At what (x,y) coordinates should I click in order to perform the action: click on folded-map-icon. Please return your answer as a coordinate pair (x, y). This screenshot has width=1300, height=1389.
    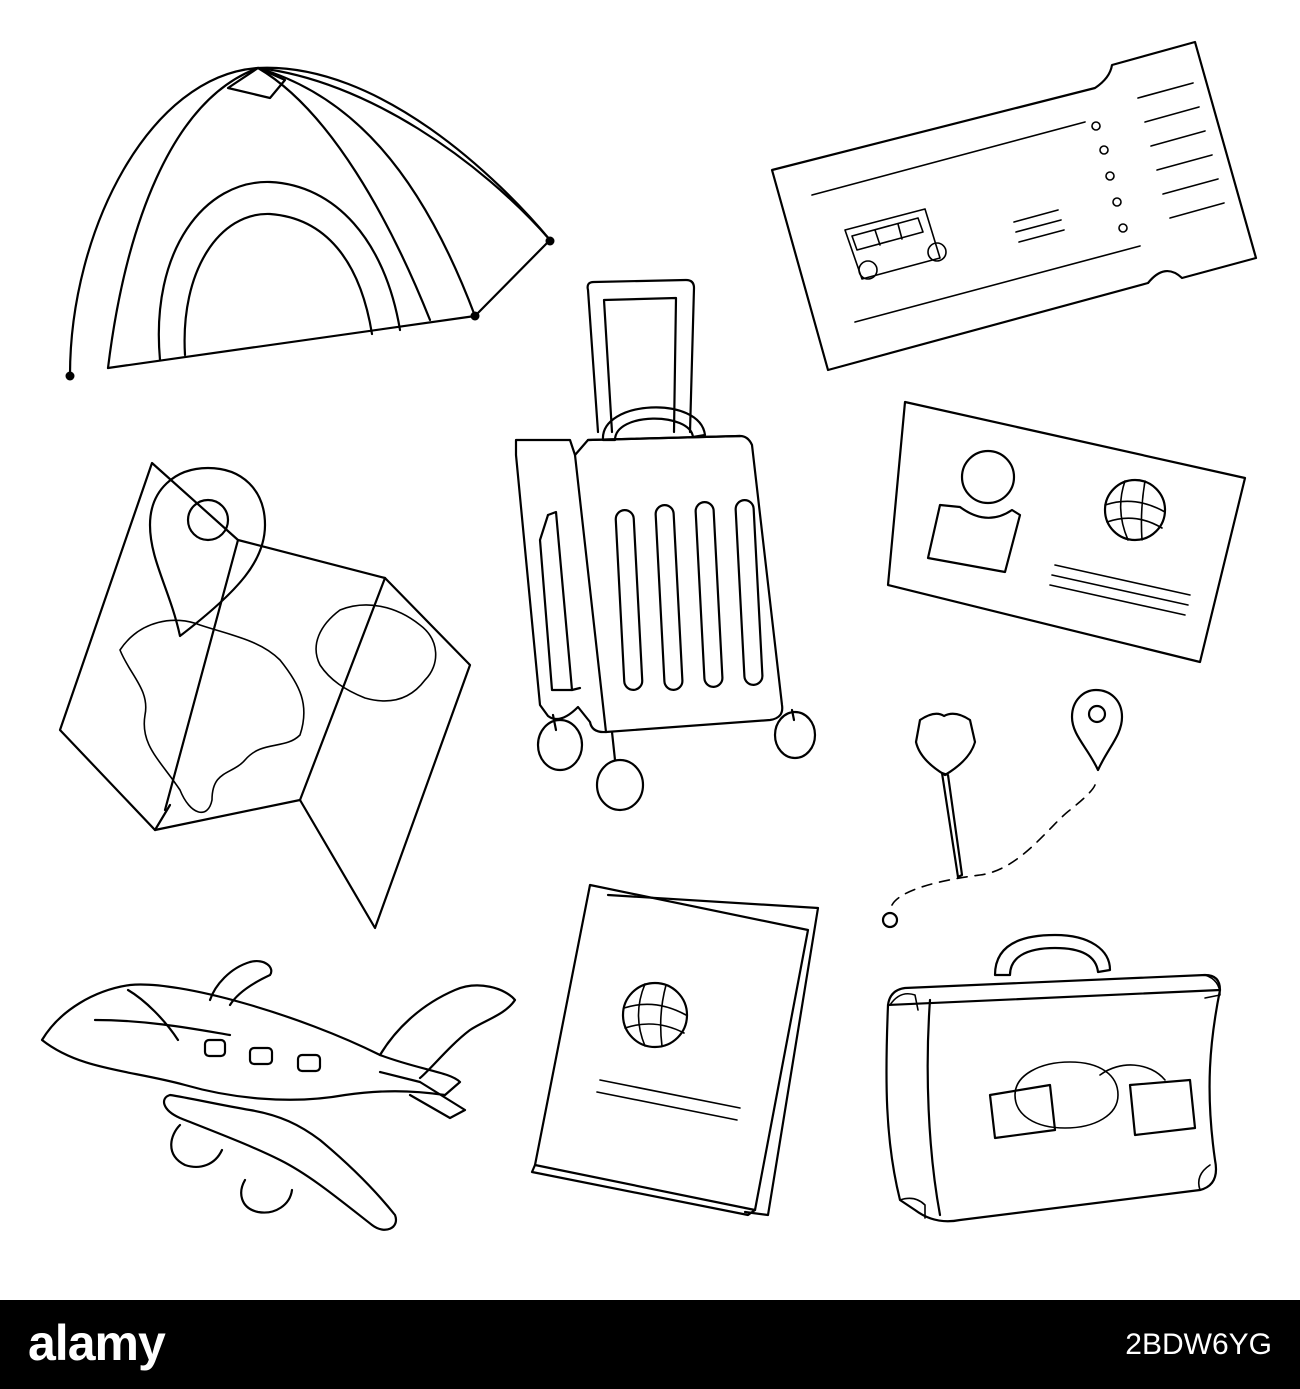
    Looking at the image, I should click on (265, 695).